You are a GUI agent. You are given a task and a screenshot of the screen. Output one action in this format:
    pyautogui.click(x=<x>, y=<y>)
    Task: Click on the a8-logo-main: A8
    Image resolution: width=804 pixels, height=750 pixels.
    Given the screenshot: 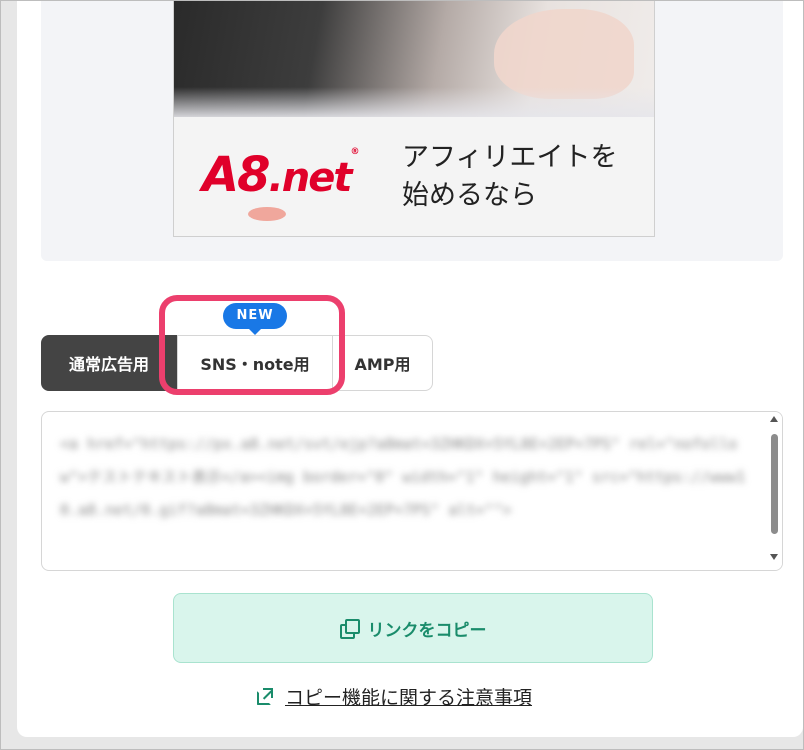 What is the action you would take?
    pyautogui.click(x=236, y=175)
    